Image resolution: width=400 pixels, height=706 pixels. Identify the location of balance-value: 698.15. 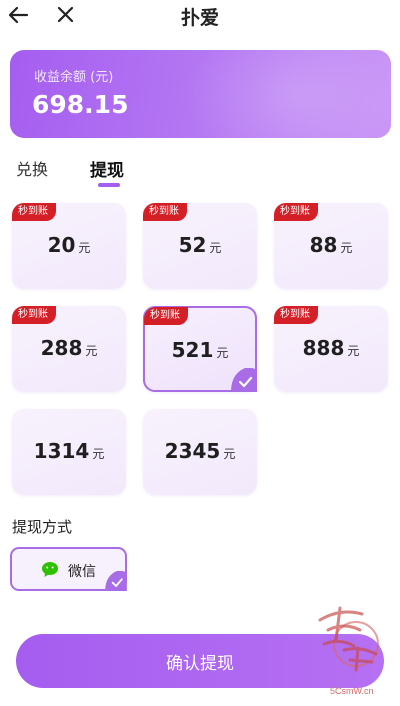
(80, 104).